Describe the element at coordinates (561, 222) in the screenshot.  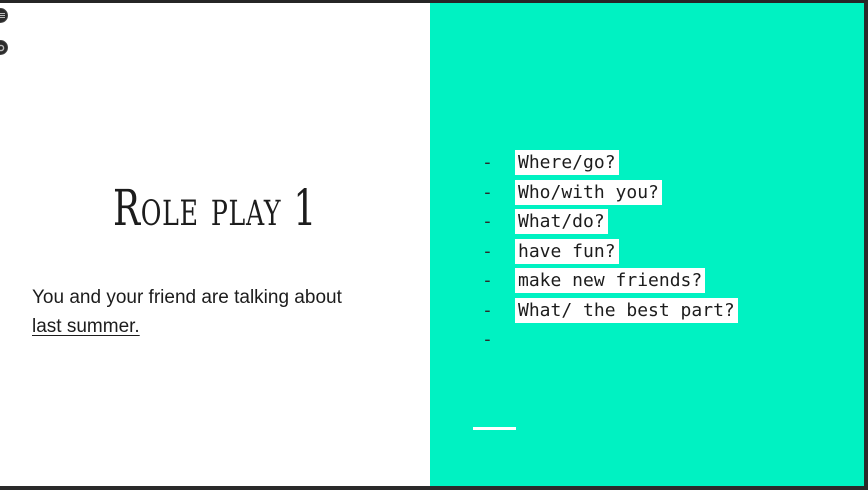
I see `question-text: What/do?` at that location.